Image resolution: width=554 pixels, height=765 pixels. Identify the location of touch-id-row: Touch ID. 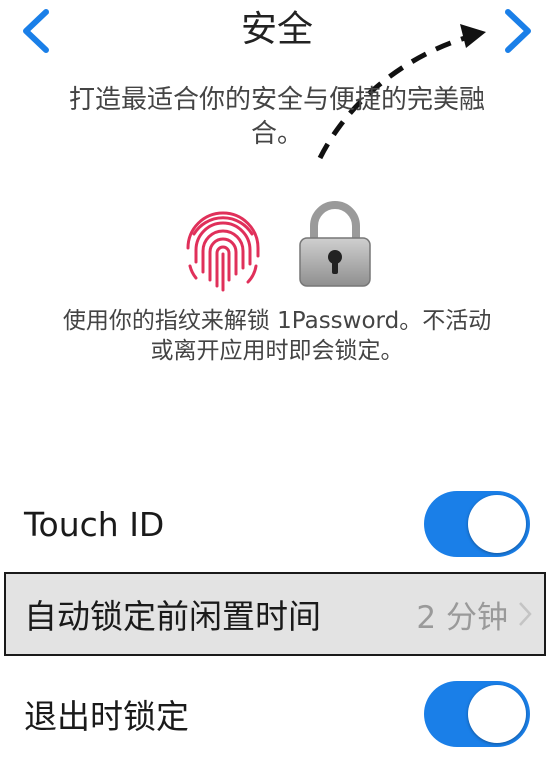
(277, 524).